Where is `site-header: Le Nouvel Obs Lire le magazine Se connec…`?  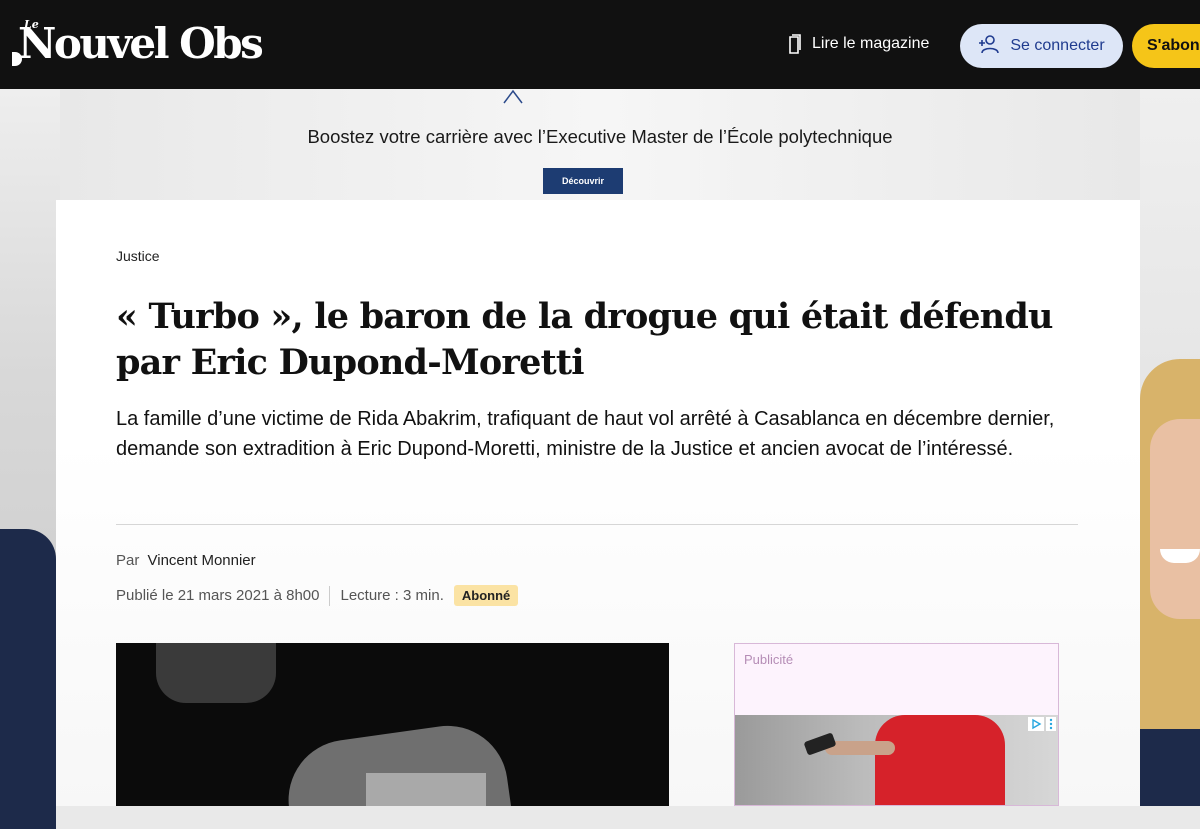
site-header: Le Nouvel Obs Lire le magazine Se connec… is located at coordinates (600, 44).